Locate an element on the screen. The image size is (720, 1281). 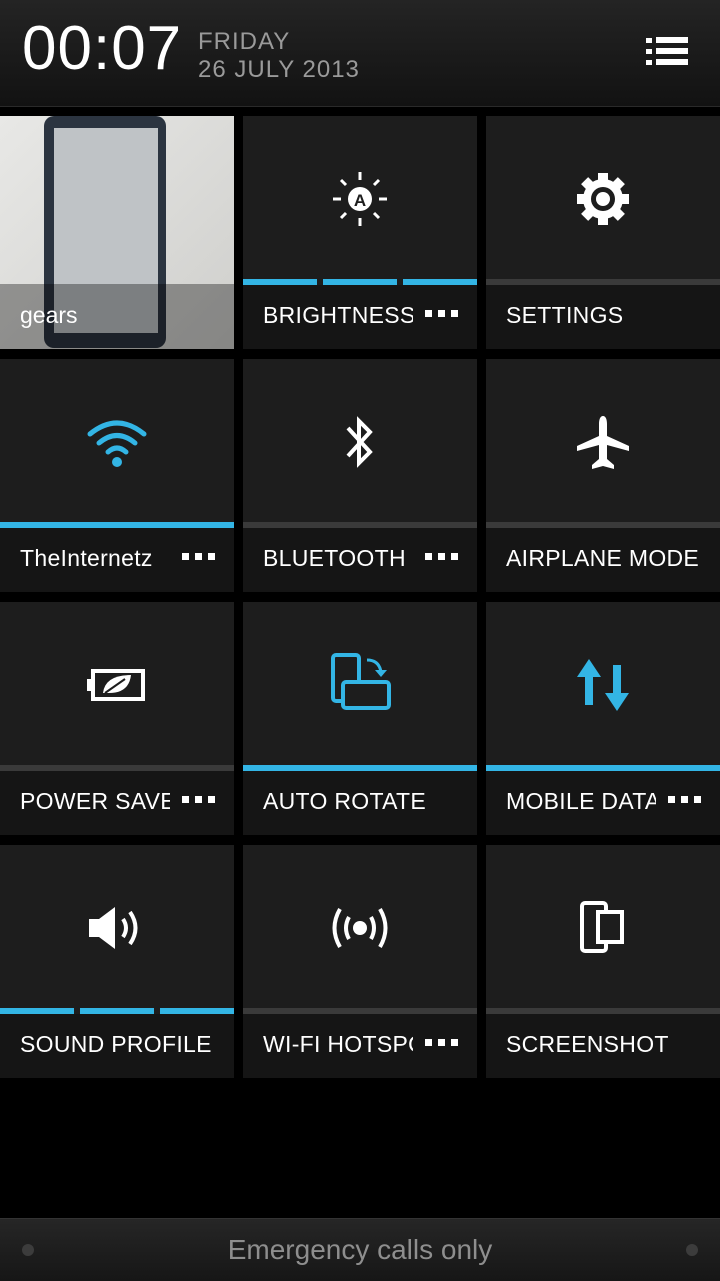
tile-airplane-label: AIRPLANE MODE is located at coordinates (603, 558).